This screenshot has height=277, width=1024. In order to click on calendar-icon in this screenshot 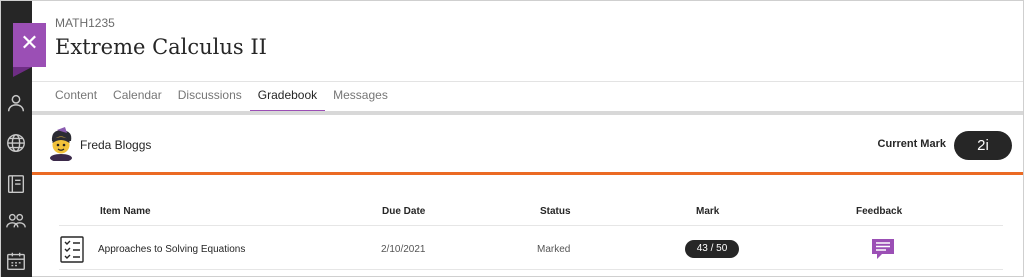, I will do `click(16, 261)`.